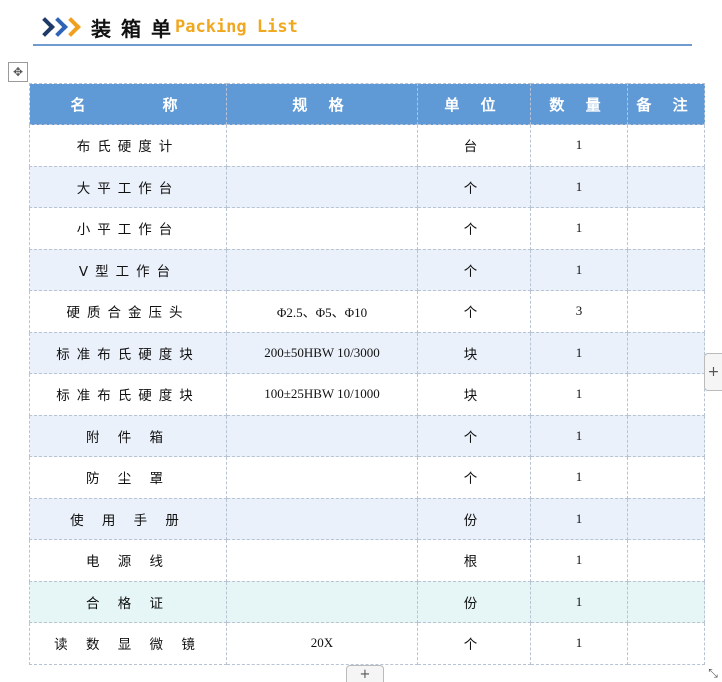 This screenshot has height=682, width=722. Describe the element at coordinates (322, 104) in the screenshot. I see `column-header-spec: 规 格` at that location.